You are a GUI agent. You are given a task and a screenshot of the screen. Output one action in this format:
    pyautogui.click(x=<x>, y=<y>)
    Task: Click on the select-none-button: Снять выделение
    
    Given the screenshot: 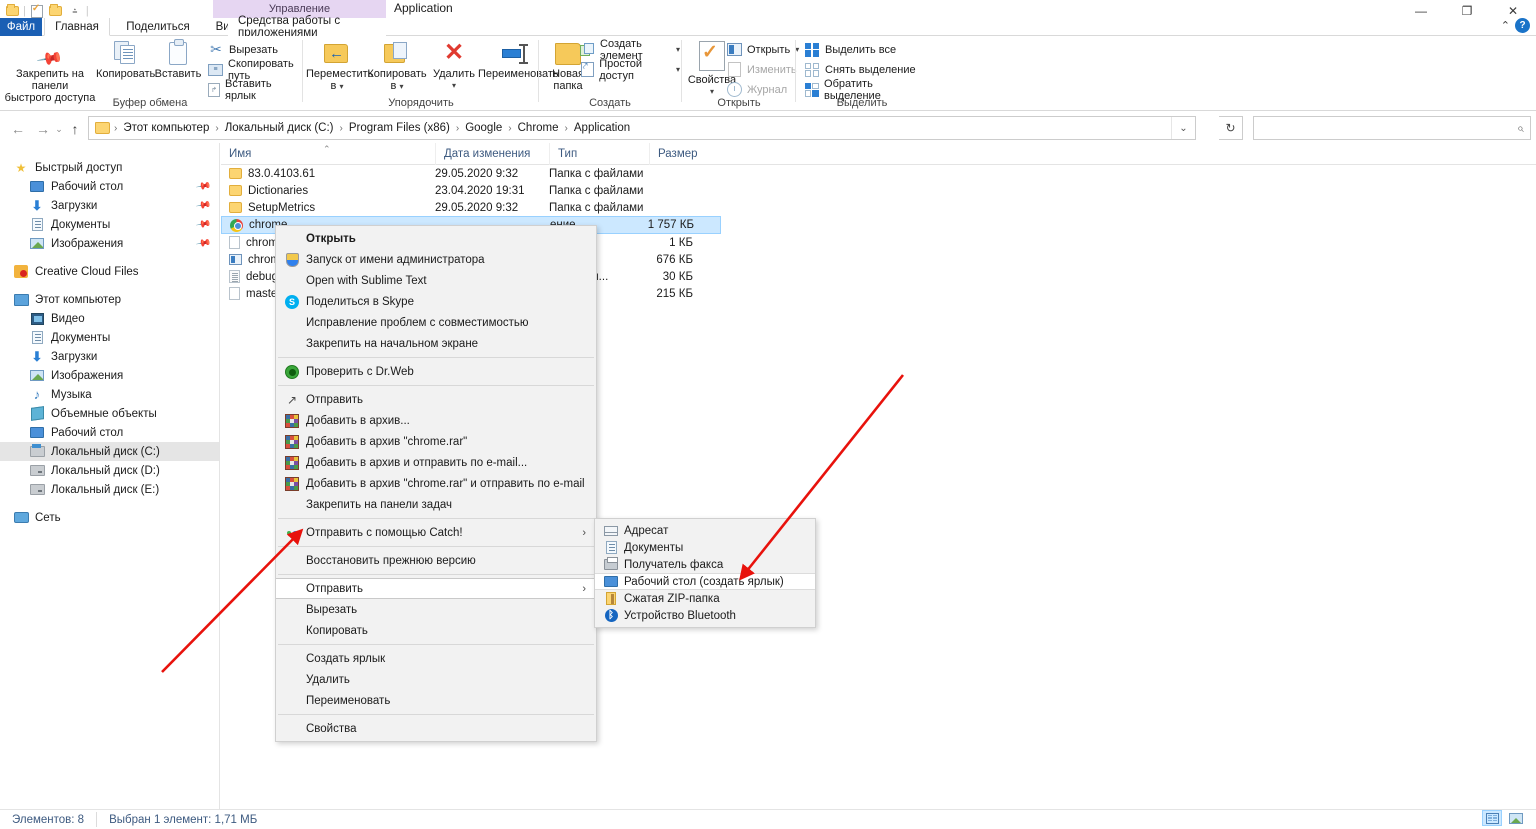 What is the action you would take?
    pyautogui.click(x=860, y=69)
    